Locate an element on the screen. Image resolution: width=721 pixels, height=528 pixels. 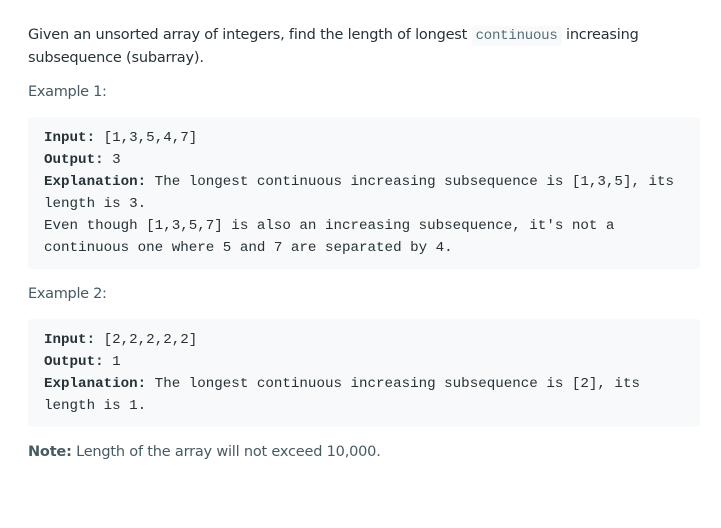
inline-code: continuous is located at coordinates (516, 36).